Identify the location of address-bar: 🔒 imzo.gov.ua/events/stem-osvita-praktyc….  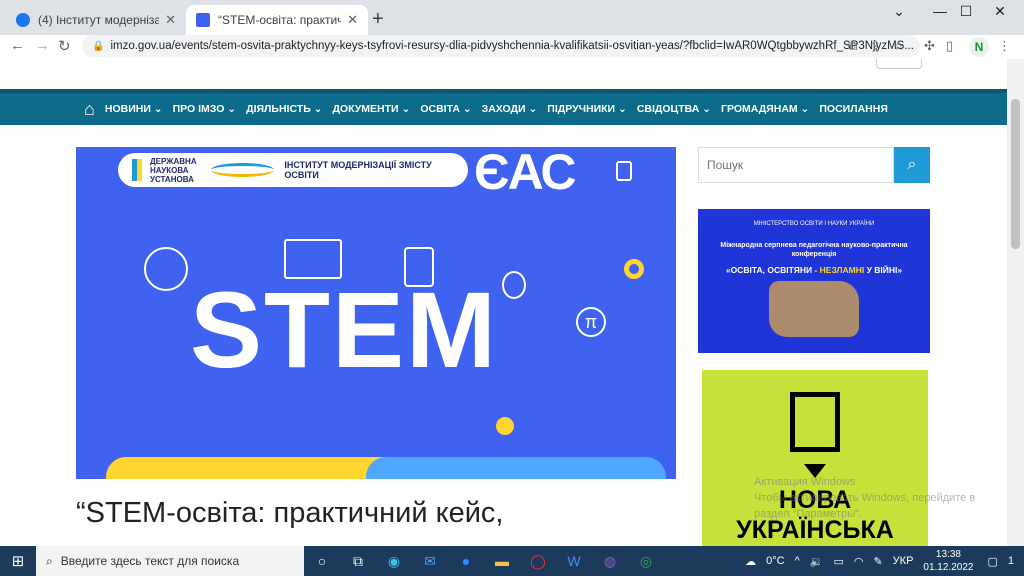
(501, 46).